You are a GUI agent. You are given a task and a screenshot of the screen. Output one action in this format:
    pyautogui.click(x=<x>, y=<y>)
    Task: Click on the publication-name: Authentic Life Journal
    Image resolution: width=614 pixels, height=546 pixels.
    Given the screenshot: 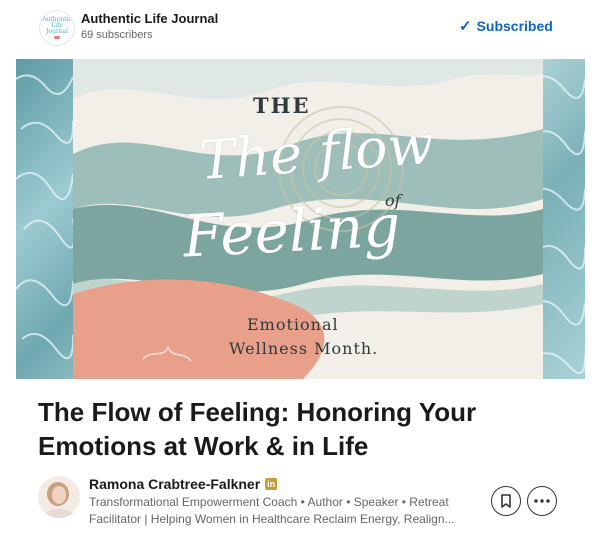 What is the action you would take?
    pyautogui.click(x=149, y=18)
    